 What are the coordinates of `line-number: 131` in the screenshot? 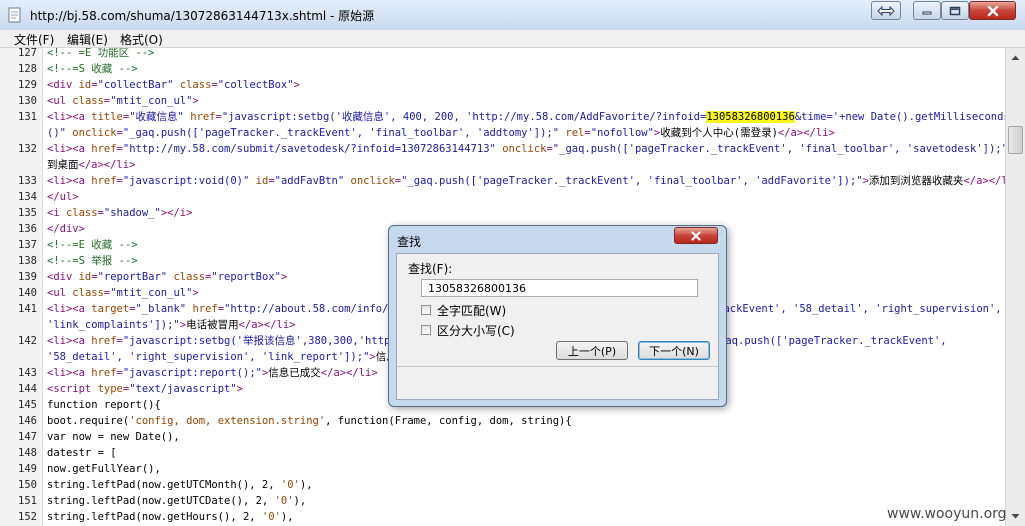 It's located at (27, 117).